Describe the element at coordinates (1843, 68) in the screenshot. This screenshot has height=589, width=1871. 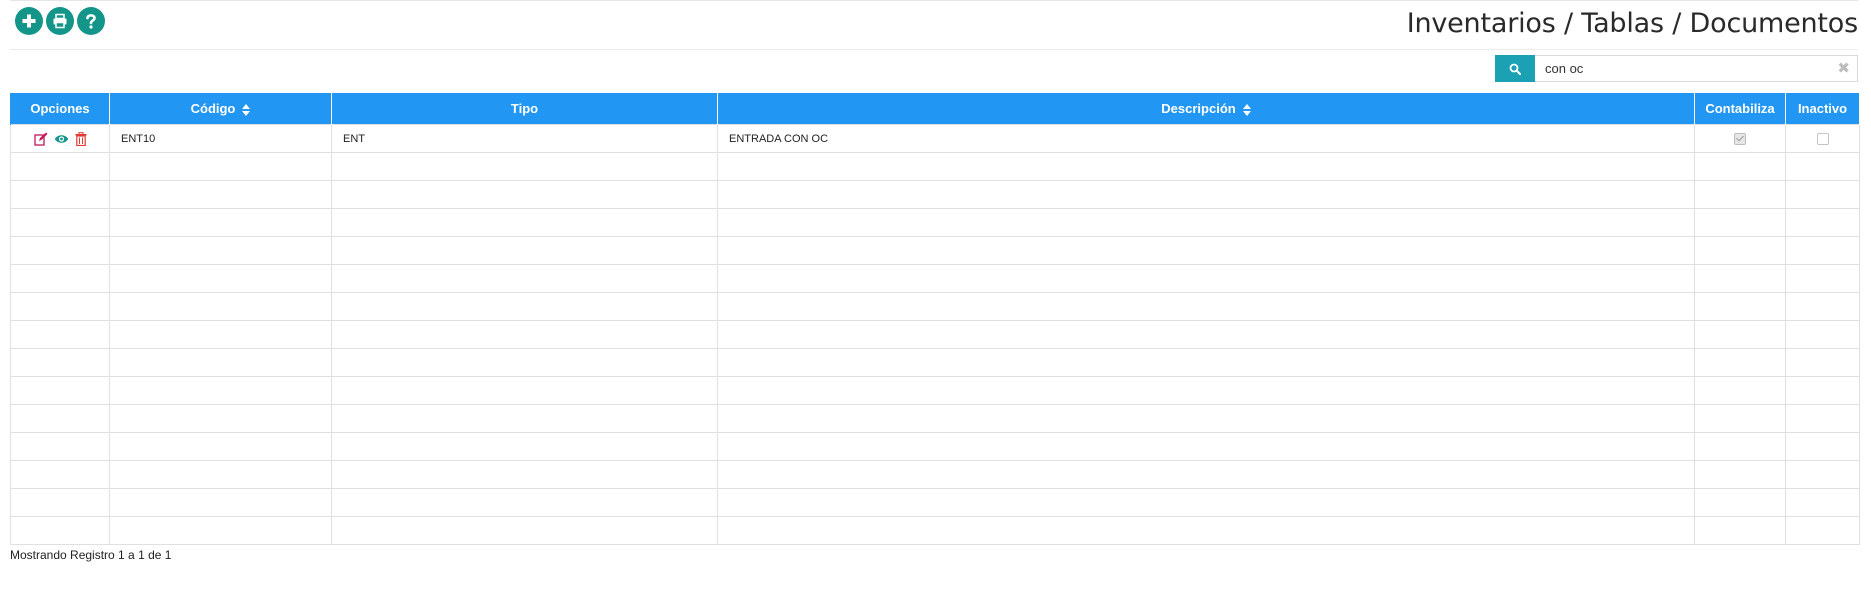
I see `clear-search-icon: ✖` at that location.